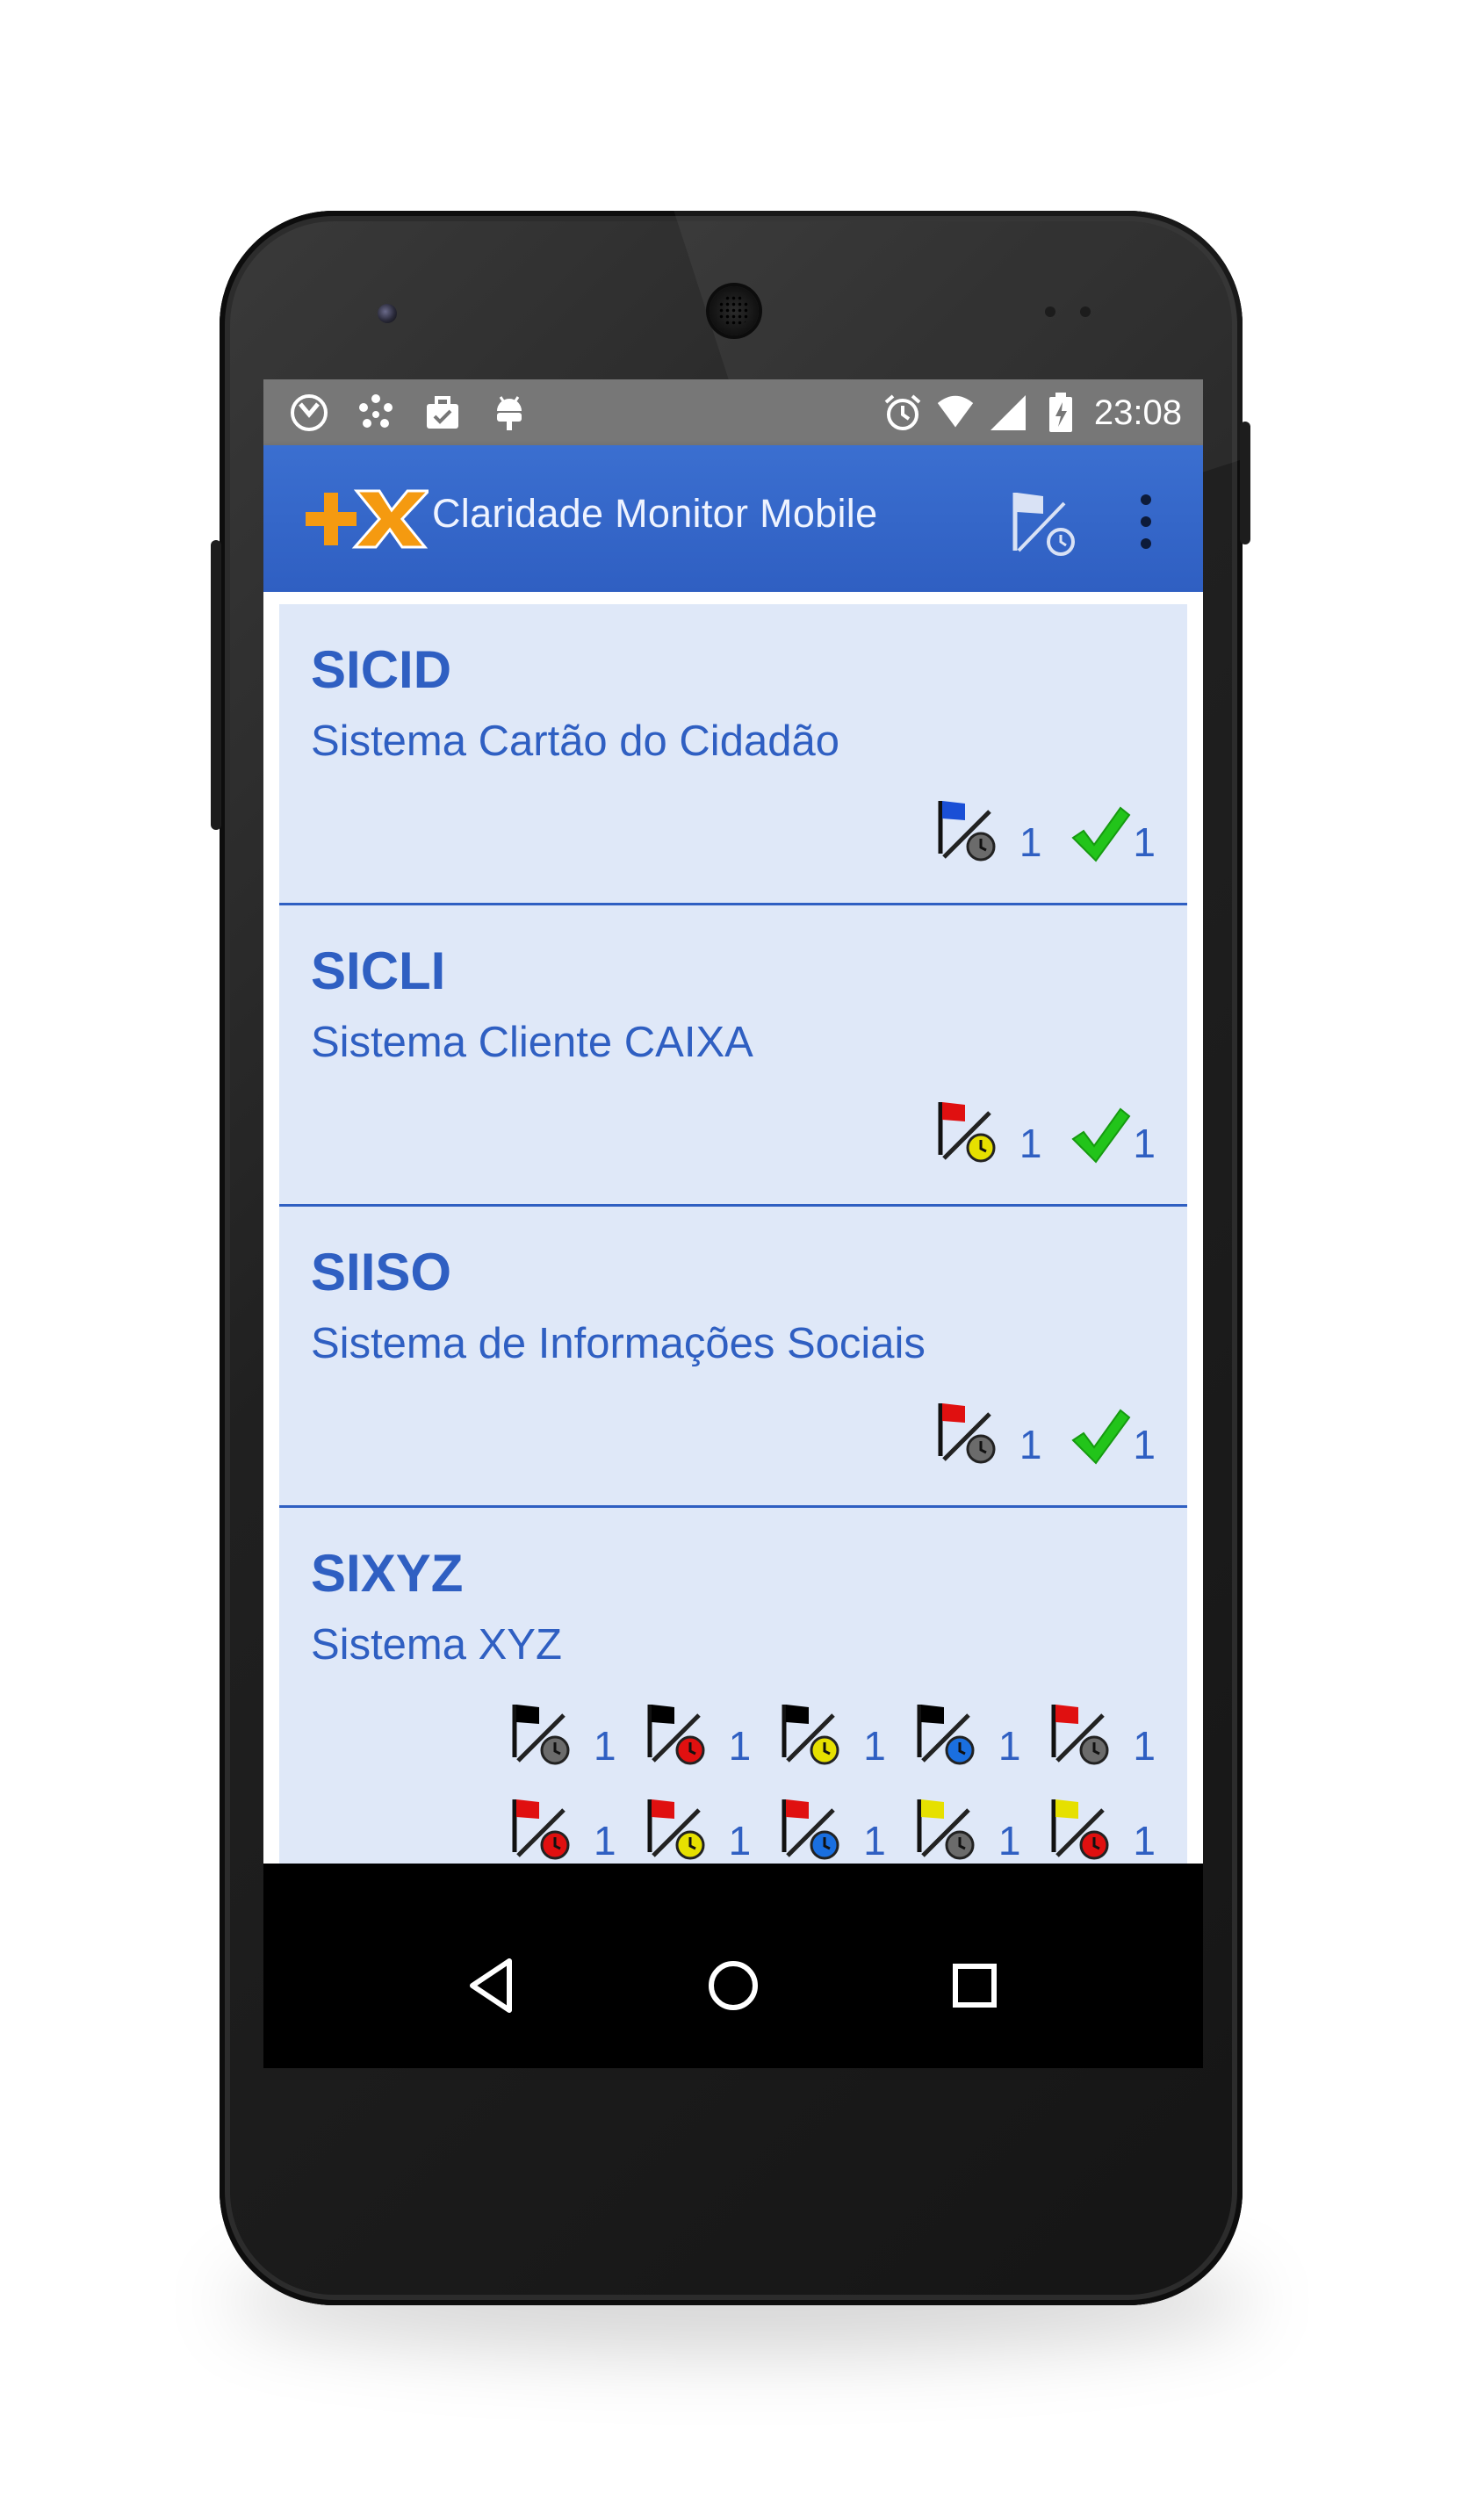 This screenshot has width=1484, height=2509. I want to click on back-icon, so click(491, 1985).